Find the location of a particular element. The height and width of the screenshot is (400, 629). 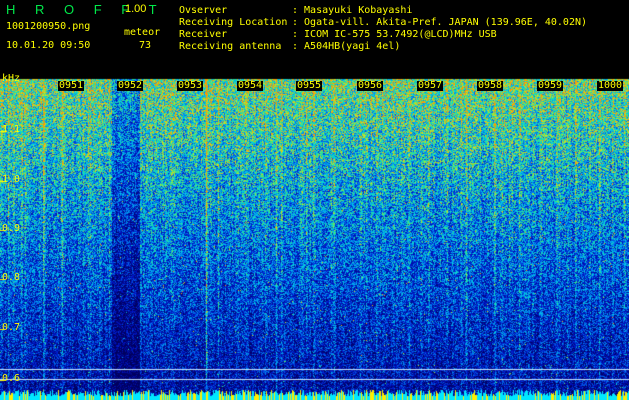

receiver-label: Receiver is located at coordinates (203, 34).